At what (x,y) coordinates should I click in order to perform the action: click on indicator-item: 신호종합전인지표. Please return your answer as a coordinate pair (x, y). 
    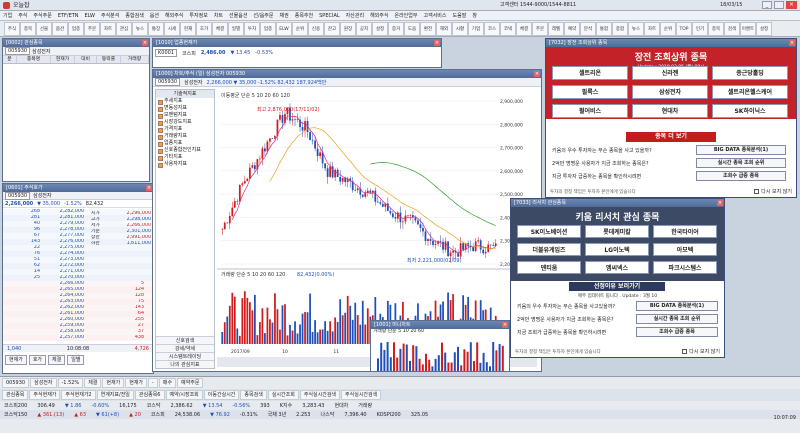
    Looking at the image, I should click on (185, 150).